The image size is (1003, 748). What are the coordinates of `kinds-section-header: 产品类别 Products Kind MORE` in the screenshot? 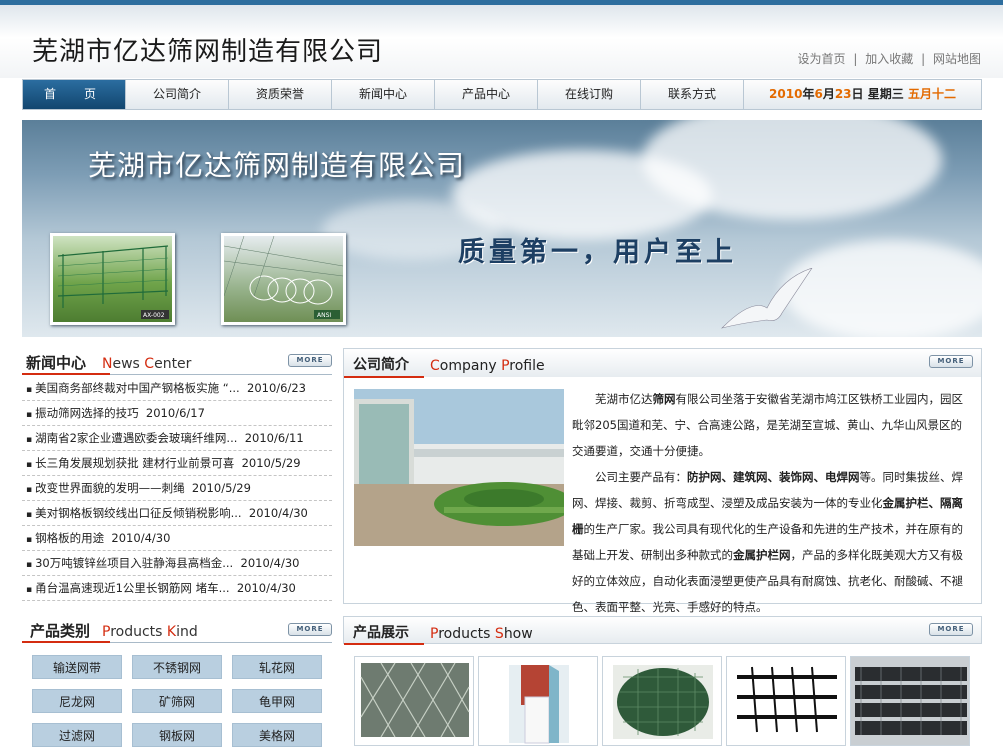 It's located at (177, 630).